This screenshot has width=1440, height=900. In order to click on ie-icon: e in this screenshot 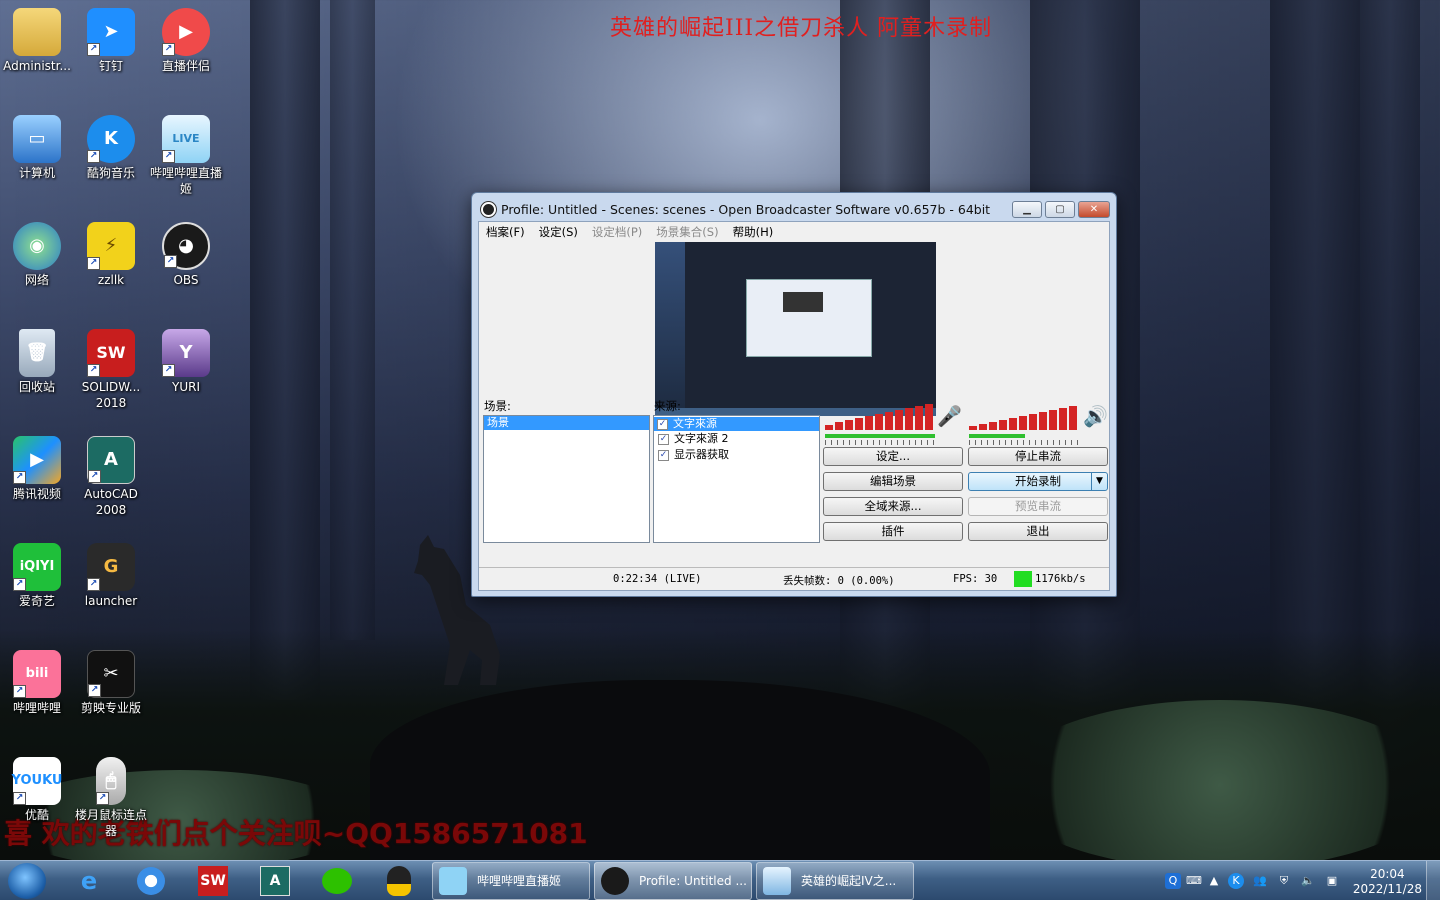, I will do `click(89, 881)`.